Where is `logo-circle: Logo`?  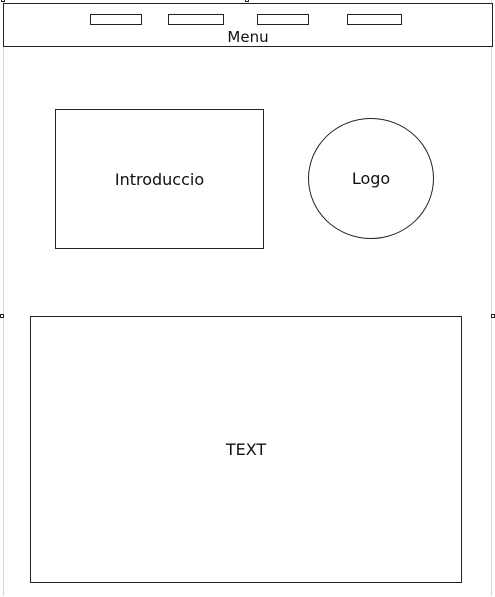 logo-circle: Logo is located at coordinates (371, 178).